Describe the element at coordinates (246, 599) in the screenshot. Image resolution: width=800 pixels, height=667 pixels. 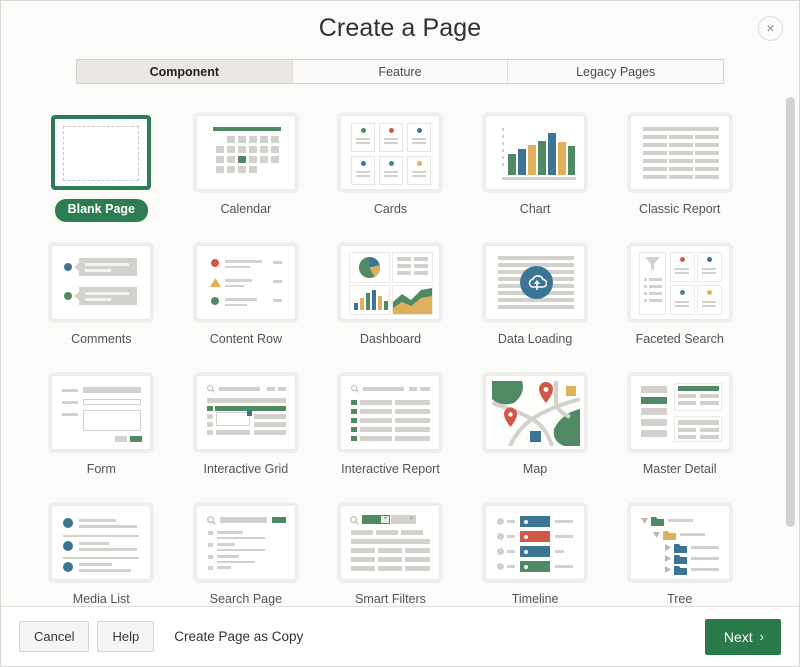
I see `tile-label: Search Page` at that location.